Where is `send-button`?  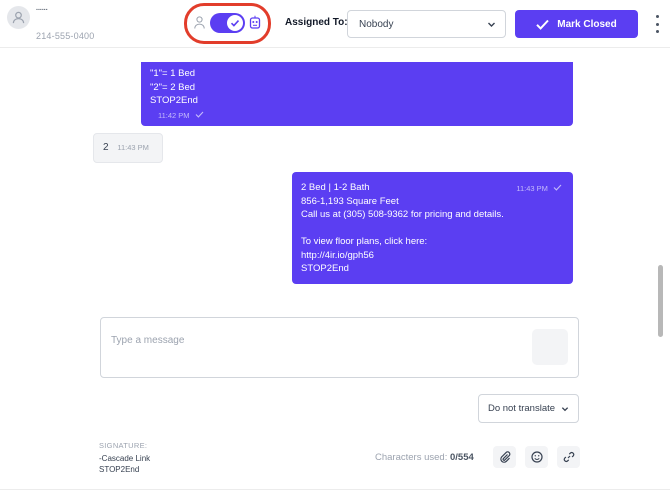
send-button is located at coordinates (550, 347).